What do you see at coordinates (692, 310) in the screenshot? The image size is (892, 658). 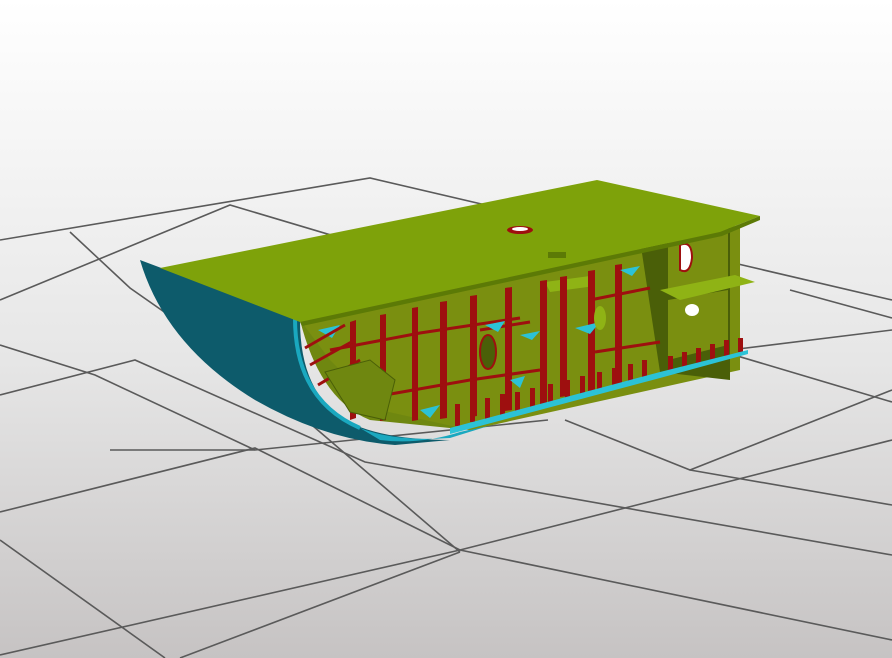 I see `manhole-lower` at bounding box center [692, 310].